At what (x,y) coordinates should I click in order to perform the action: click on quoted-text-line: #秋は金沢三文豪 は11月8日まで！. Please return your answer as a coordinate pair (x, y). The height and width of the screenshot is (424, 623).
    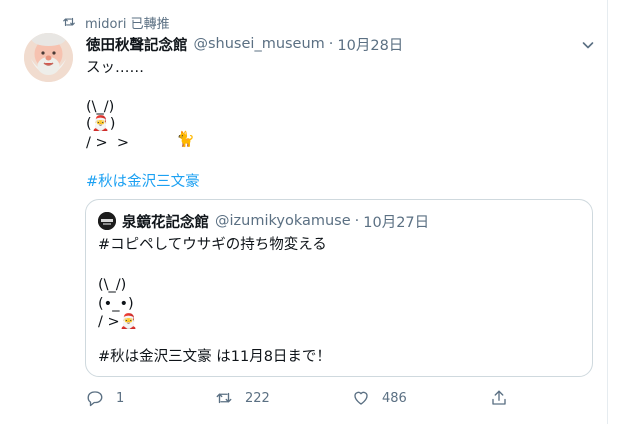
    Looking at the image, I should click on (214, 357).